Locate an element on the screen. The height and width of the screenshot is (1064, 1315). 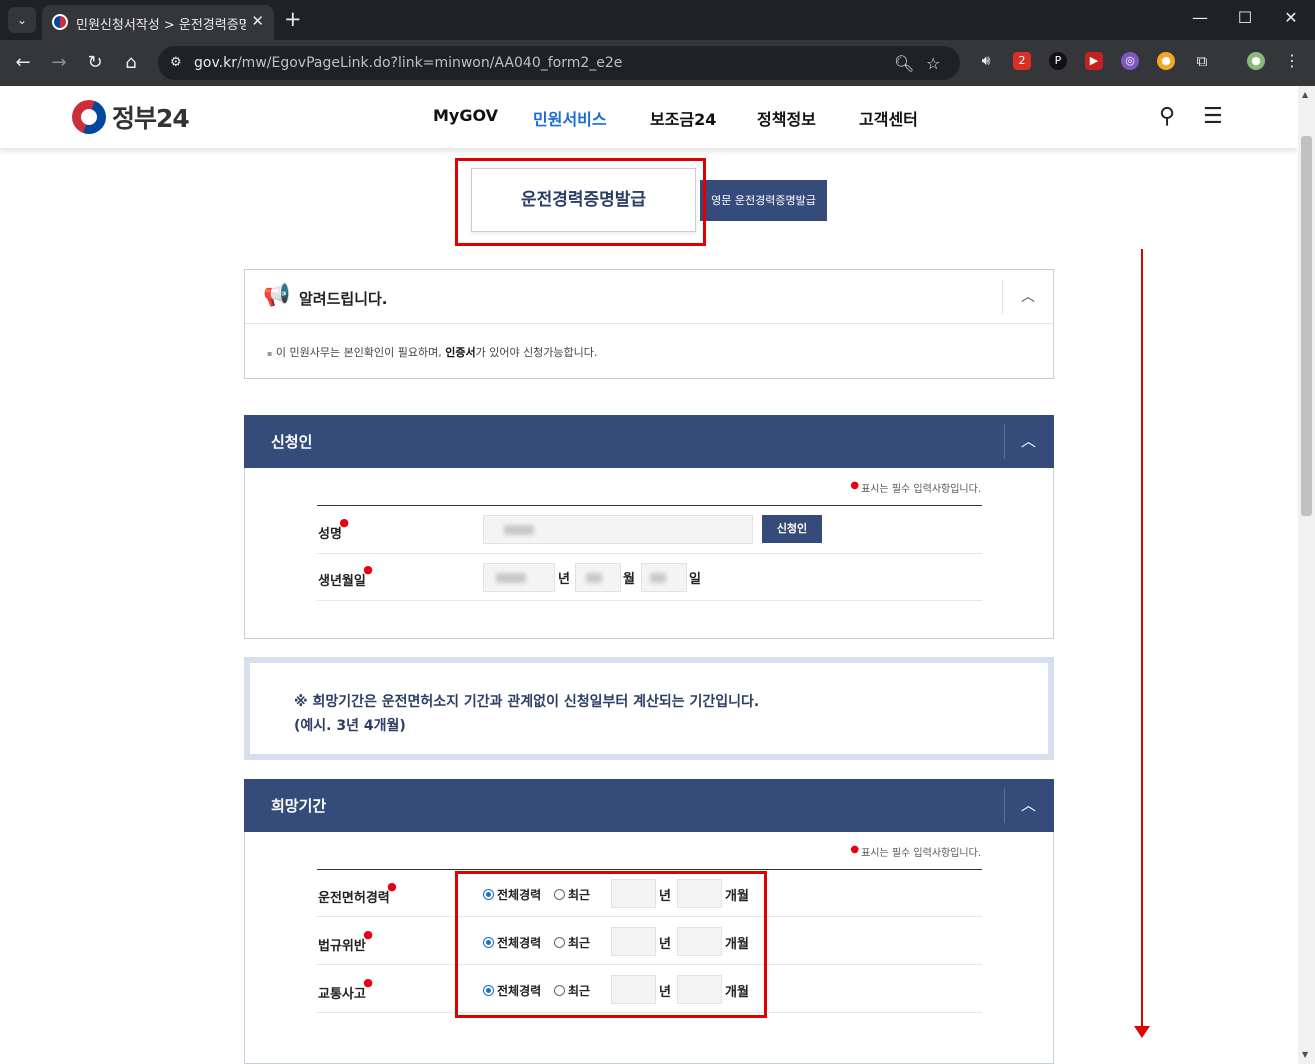
tab-title: 민원신청서작성 > 운전경력증명 is located at coordinates (161, 25).